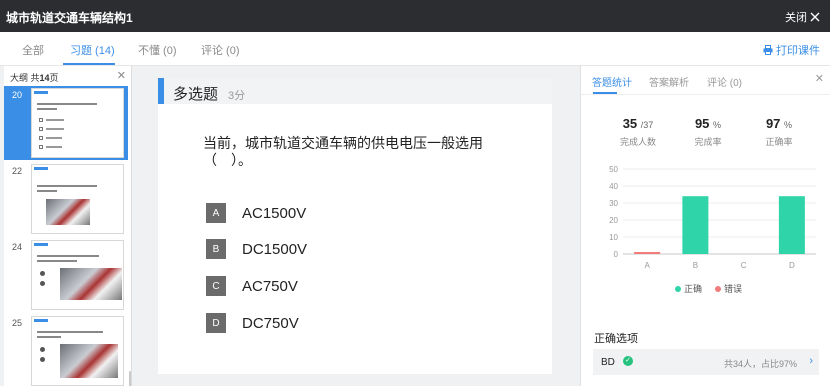  I want to click on question-text: 当前，城市轨道交通车辆的供电电压一般选用（ ）。, so click(343, 151).